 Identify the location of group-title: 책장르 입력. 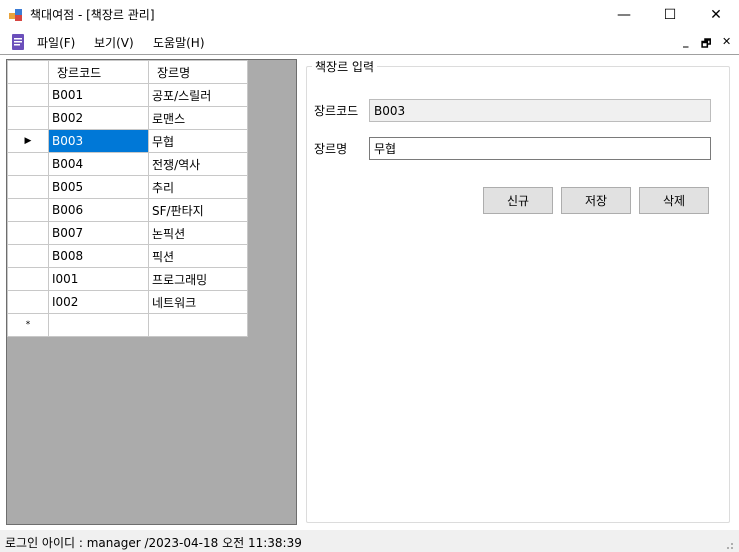
(345, 66).